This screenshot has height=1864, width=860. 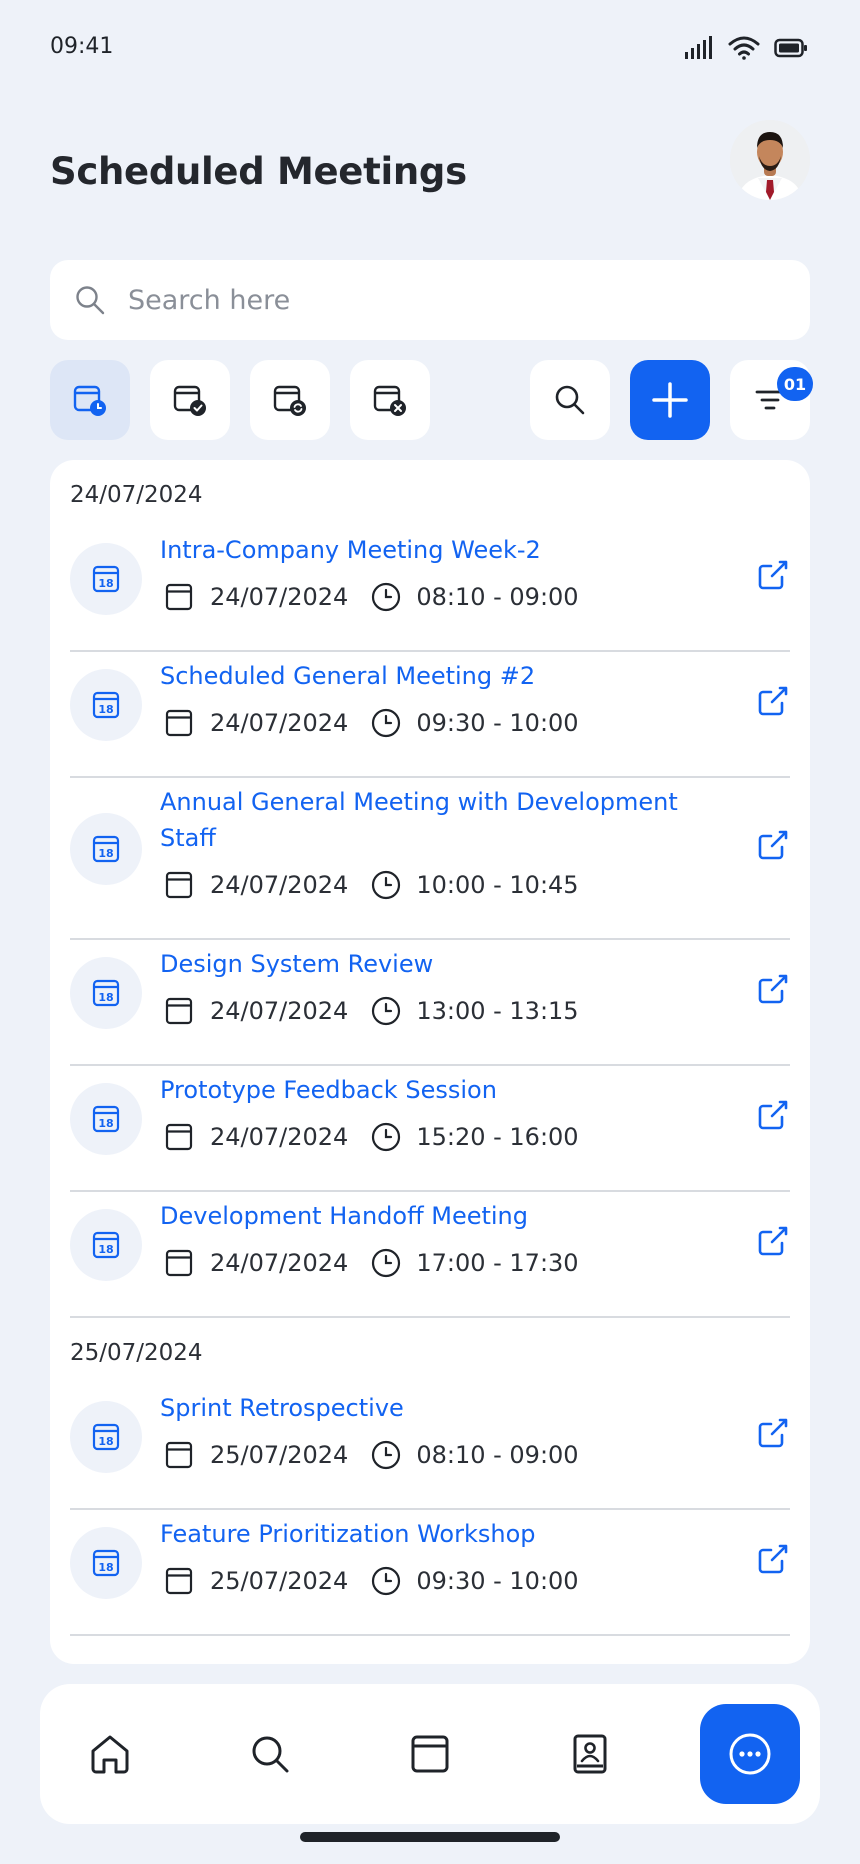 I want to click on meeting-time: 15:20 - 16:00, so click(x=497, y=1137).